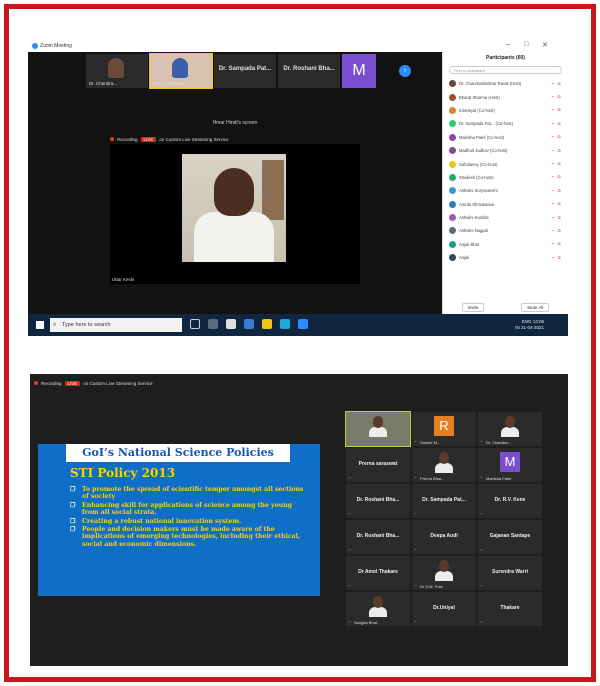 The height and width of the screenshot is (686, 600). I want to click on gallery-tile: Prerna saraswat ⌁, so click(378, 465).